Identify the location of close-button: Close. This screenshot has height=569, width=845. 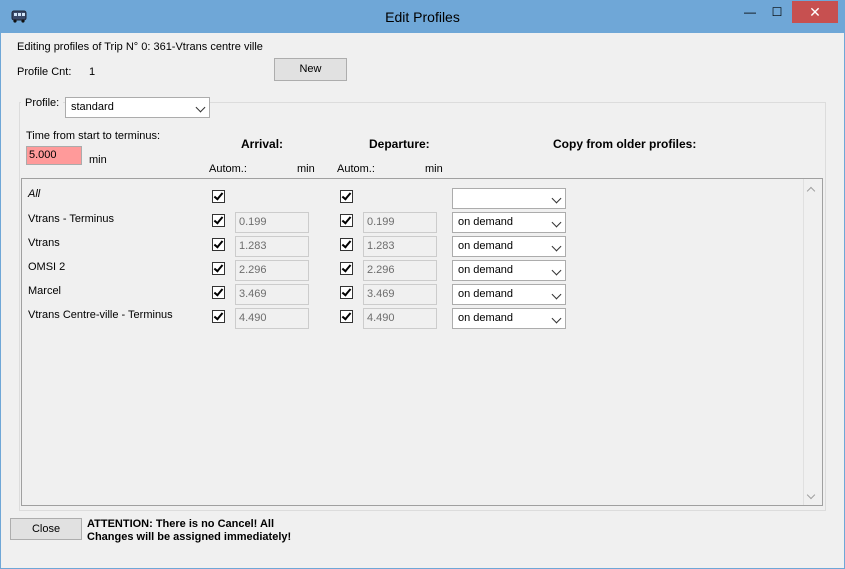
(46, 529).